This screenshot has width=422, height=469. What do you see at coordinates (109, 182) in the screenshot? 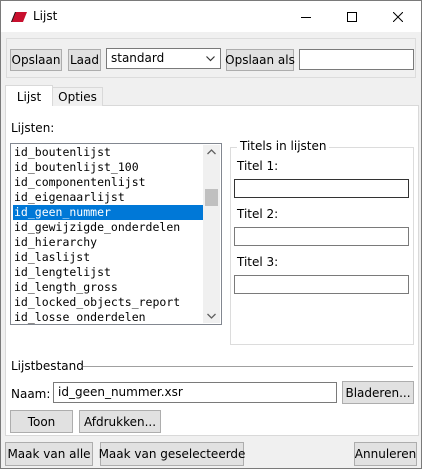
I see `list-item: id_componentenlijst` at bounding box center [109, 182].